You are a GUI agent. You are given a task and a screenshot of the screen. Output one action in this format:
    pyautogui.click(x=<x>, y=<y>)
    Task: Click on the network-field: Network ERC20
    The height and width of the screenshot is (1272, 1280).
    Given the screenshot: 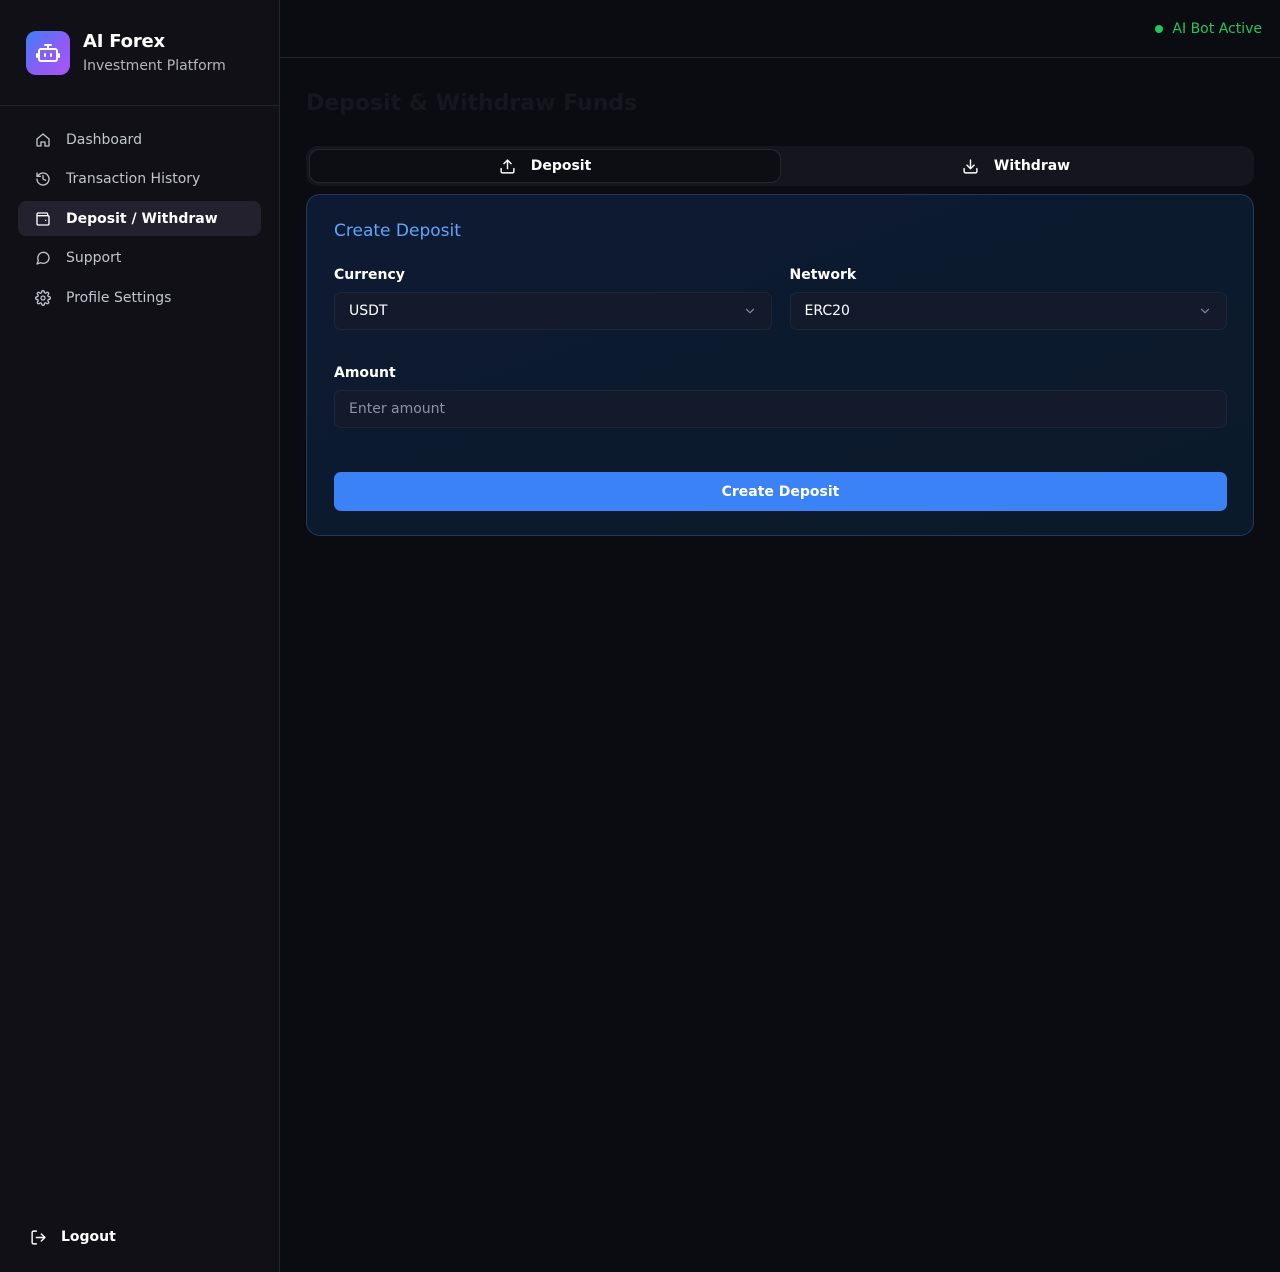 What is the action you would take?
    pyautogui.click(x=1008, y=298)
    